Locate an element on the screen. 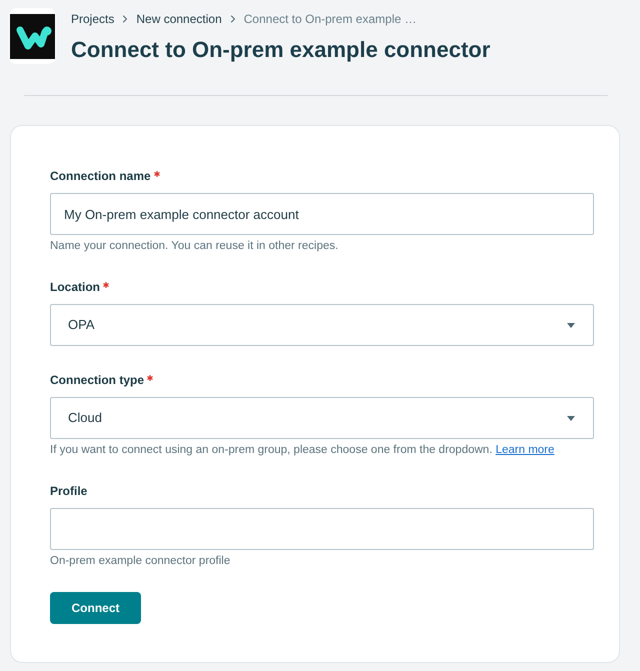 This screenshot has width=640, height=671. field-label: Location is located at coordinates (75, 287).